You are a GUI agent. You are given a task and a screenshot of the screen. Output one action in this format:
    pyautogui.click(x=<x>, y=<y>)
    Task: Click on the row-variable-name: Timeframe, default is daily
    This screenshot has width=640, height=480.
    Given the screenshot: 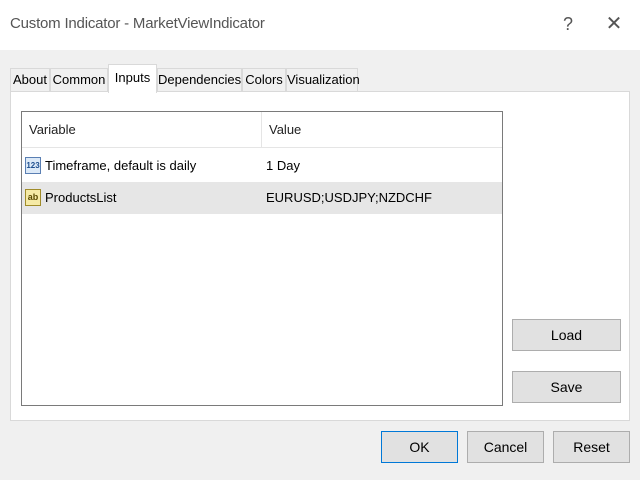 What is the action you would take?
    pyautogui.click(x=121, y=165)
    